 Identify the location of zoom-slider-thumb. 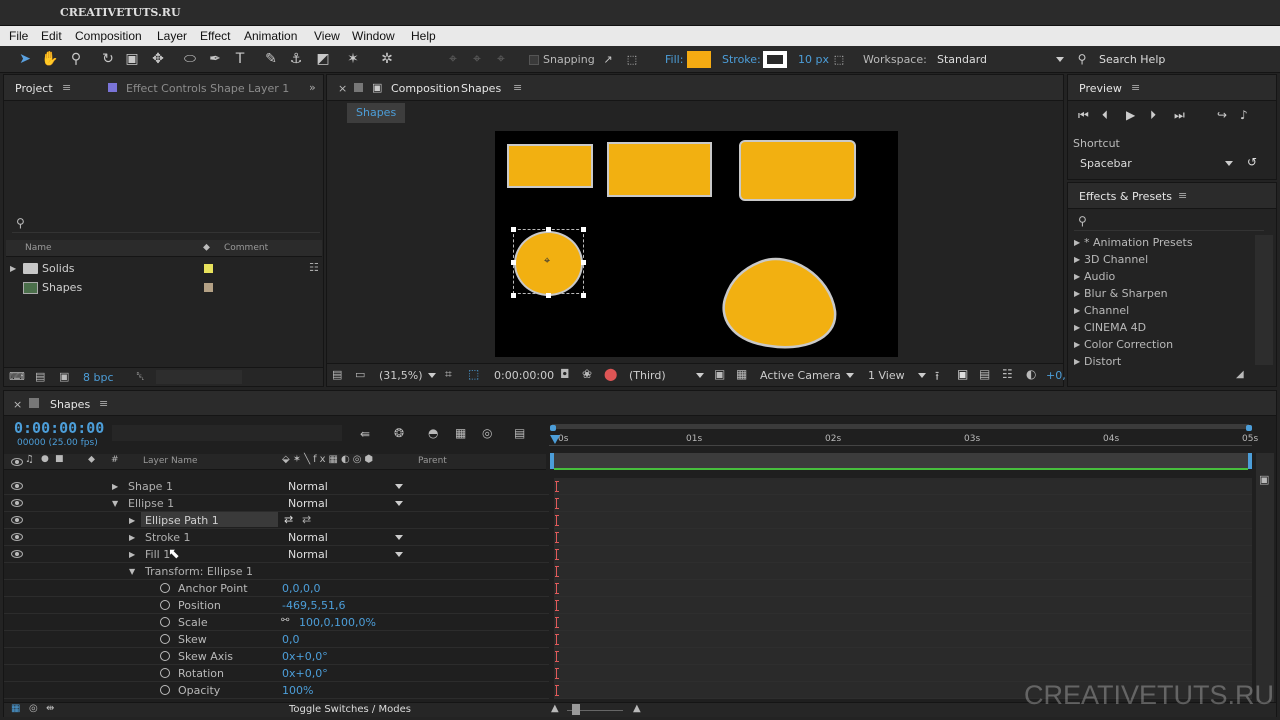
(576, 709).